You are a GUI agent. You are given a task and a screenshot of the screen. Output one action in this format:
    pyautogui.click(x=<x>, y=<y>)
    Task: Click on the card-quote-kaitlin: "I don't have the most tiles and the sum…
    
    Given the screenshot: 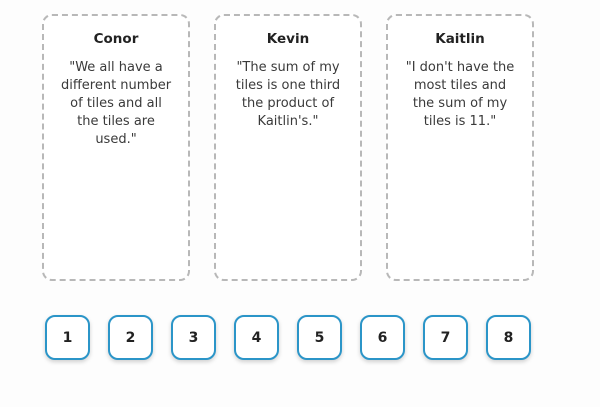 What is the action you would take?
    pyautogui.click(x=460, y=94)
    